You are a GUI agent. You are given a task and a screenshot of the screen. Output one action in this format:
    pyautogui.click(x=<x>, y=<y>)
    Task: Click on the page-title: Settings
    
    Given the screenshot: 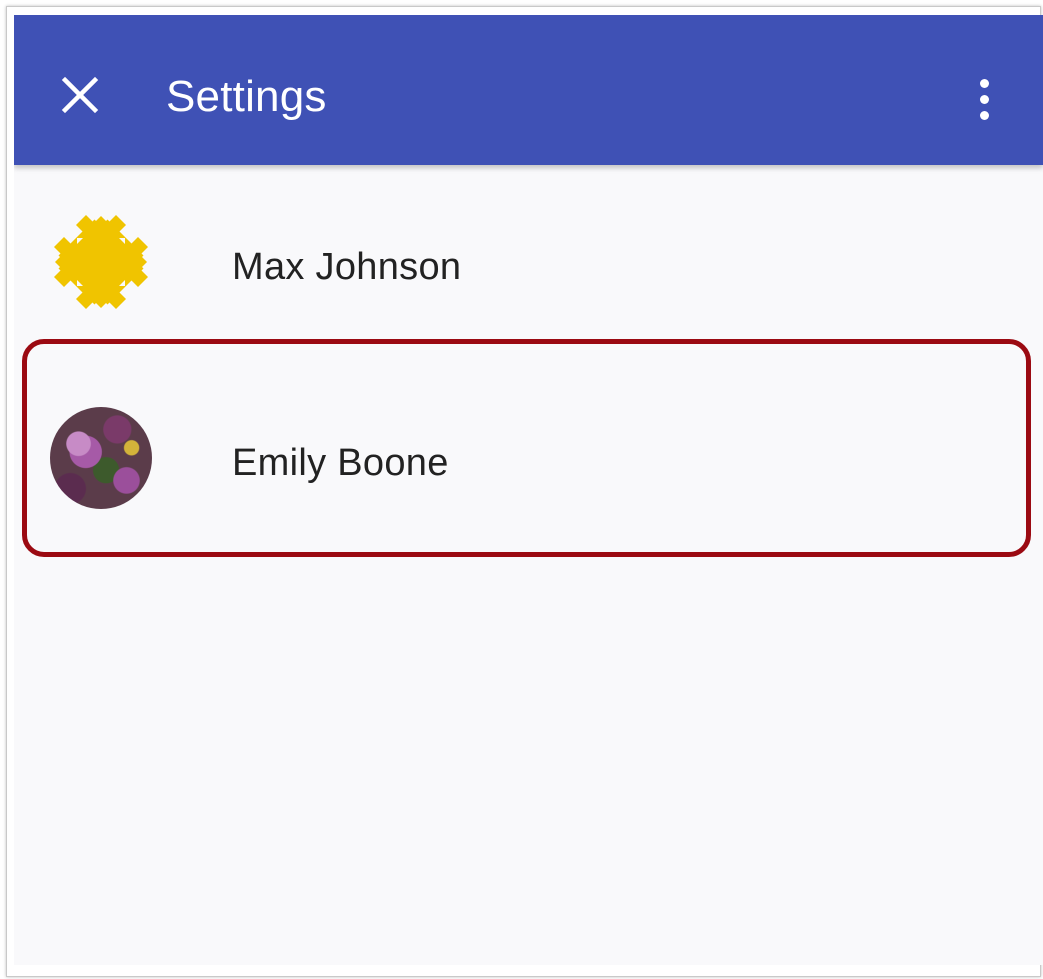 What is the action you would take?
    pyautogui.click(x=246, y=96)
    